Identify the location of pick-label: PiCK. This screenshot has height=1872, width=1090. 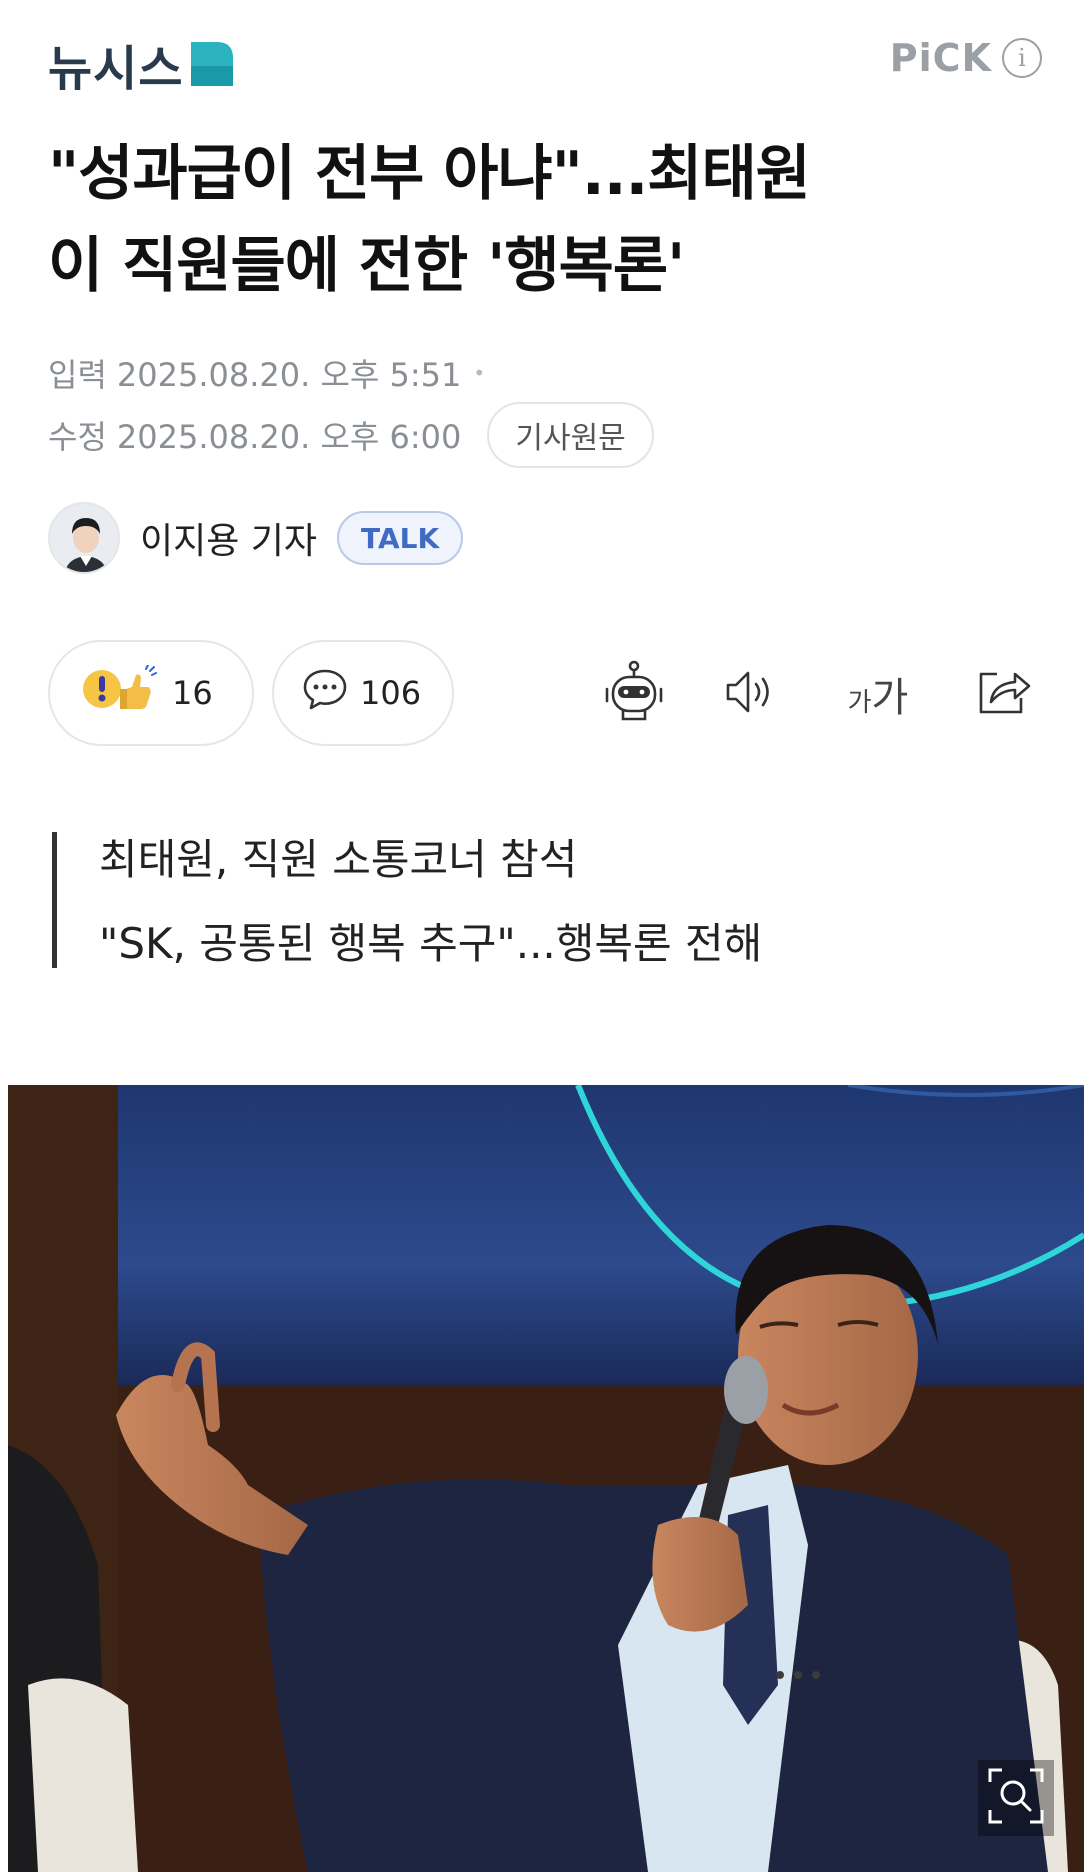
(940, 58).